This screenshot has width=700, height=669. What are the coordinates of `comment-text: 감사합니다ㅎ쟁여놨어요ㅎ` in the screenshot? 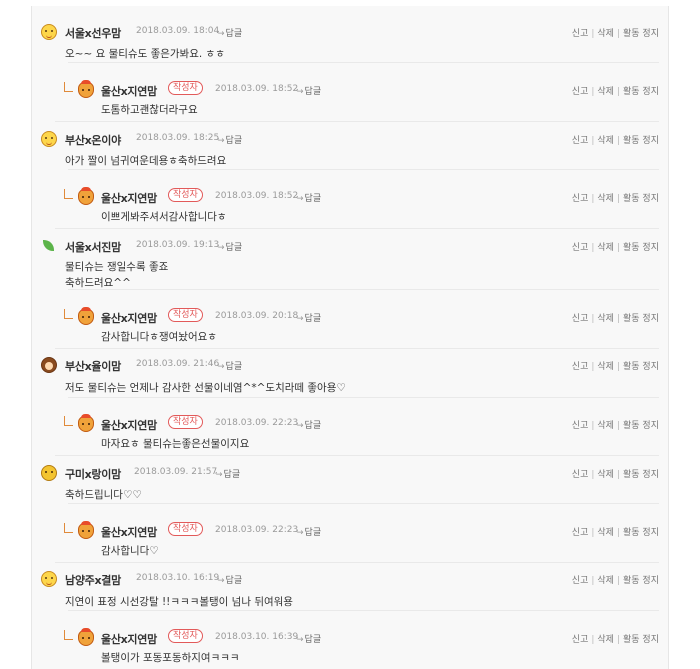 It's located at (159, 337).